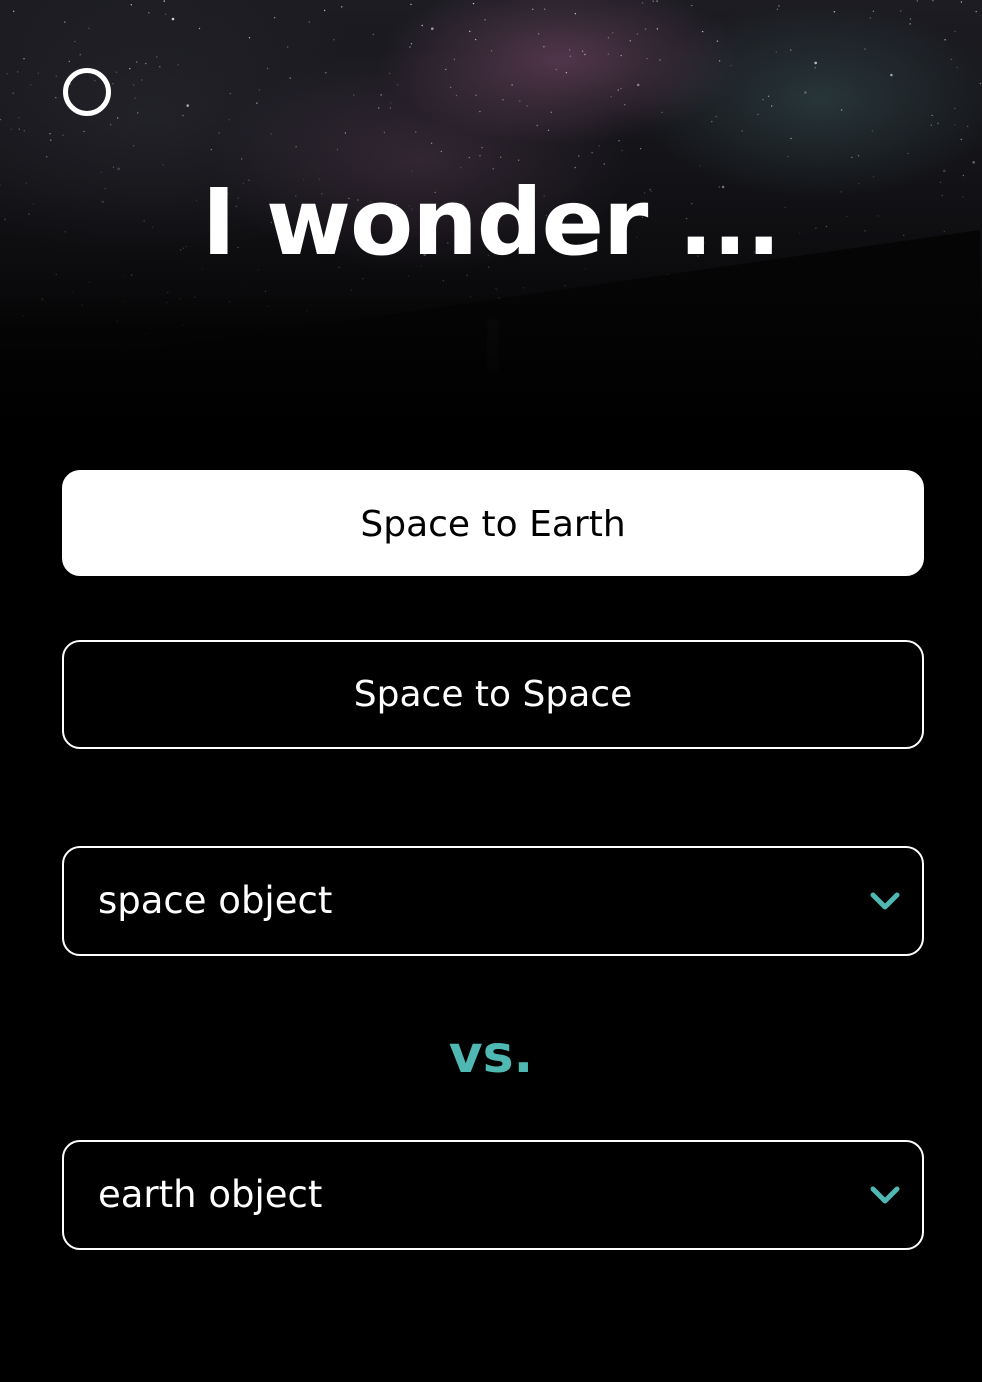 This screenshot has height=1382, width=982. I want to click on space-object-select: space object, so click(493, 901).